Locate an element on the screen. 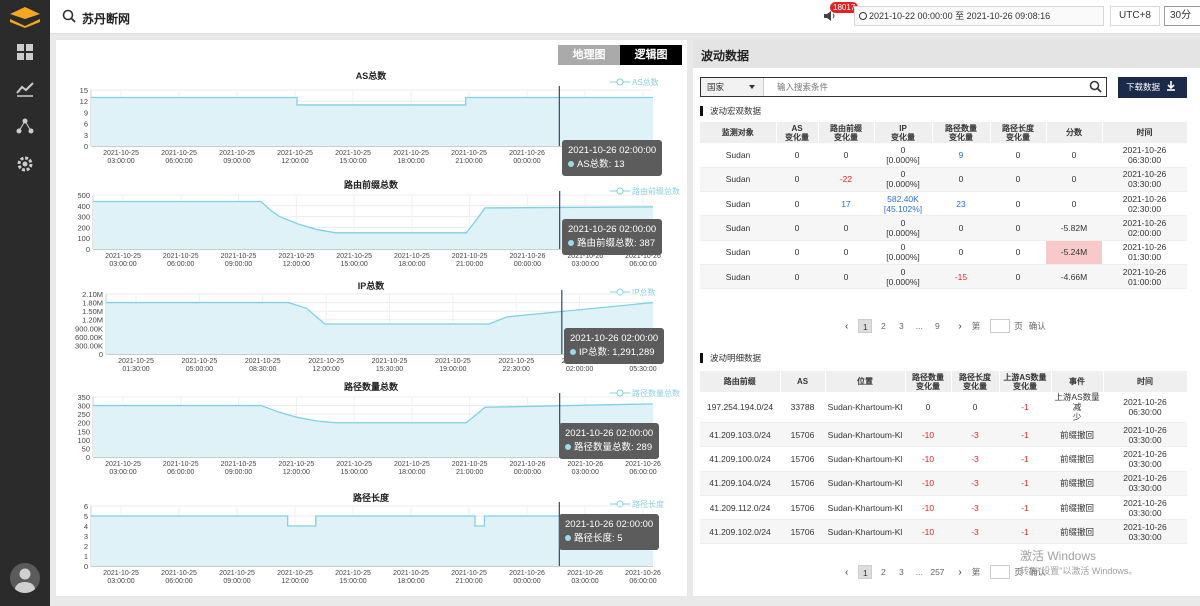 The image size is (1200, 606). x-tick-label: 00:00:00 is located at coordinates (526, 161).